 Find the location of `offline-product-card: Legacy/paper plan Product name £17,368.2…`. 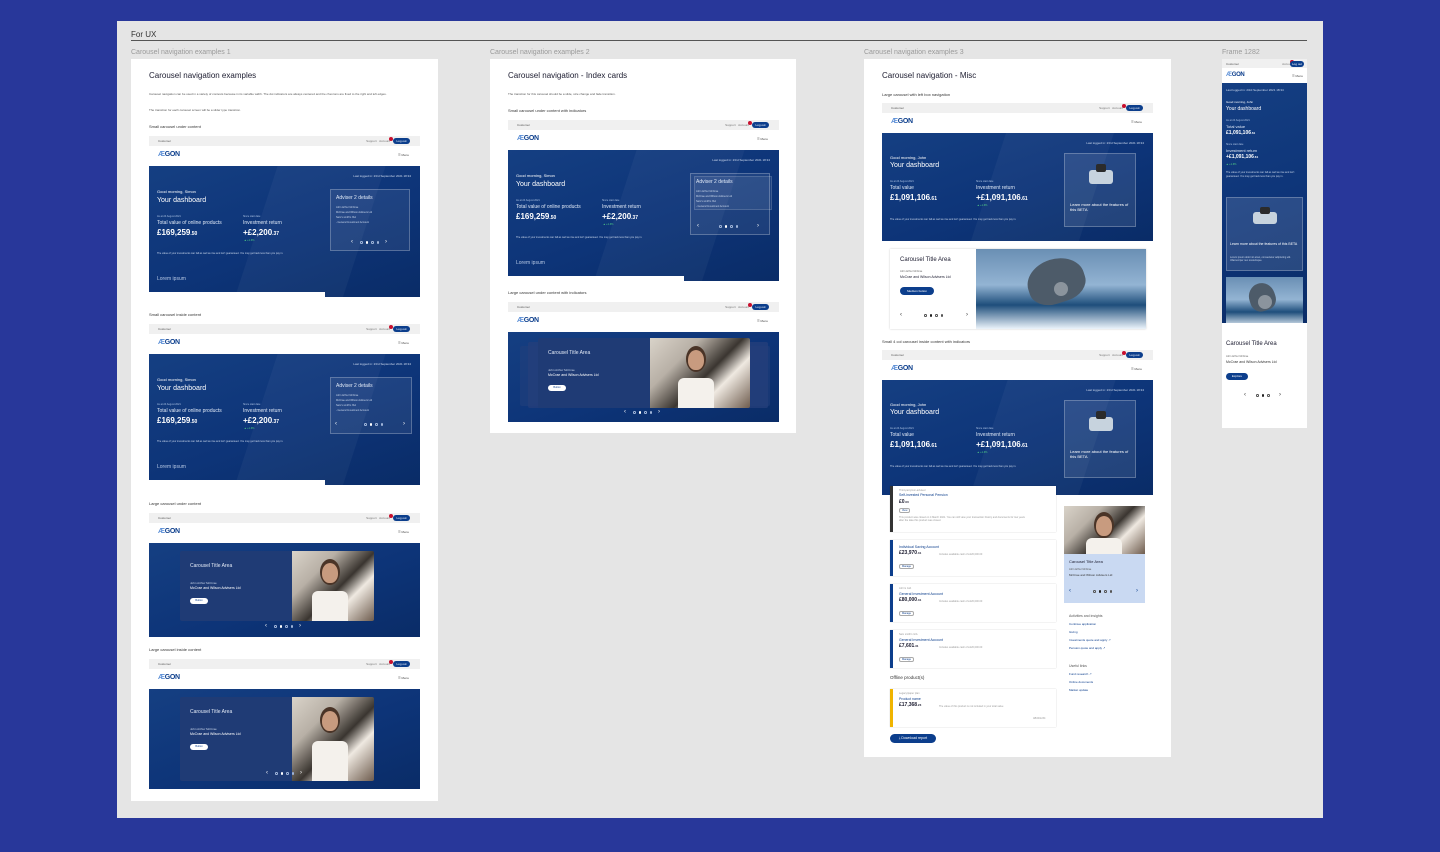

offline-product-card: Legacy/paper plan Product name £17,368.2… is located at coordinates (973, 708).